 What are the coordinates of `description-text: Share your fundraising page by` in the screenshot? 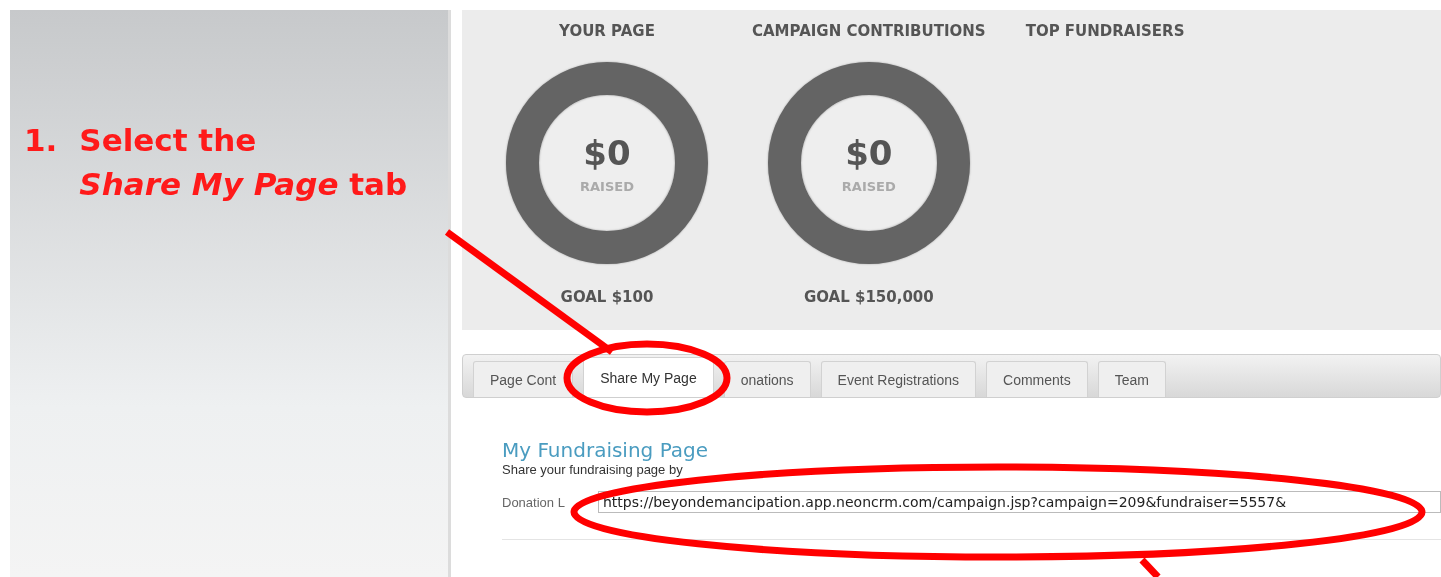 It's located at (593, 469).